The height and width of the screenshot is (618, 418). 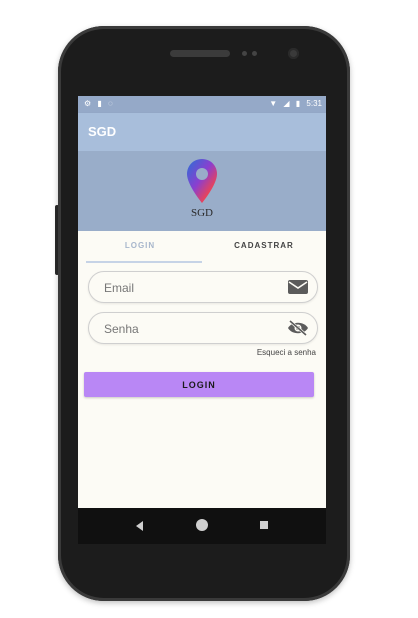 I want to click on tab-cadastrar: CADASTRAR, so click(x=264, y=247).